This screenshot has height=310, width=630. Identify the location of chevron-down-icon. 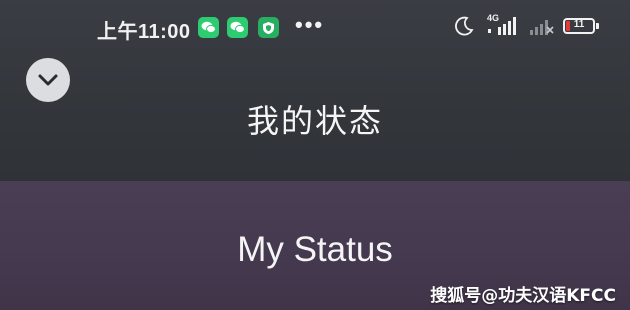
(48, 80).